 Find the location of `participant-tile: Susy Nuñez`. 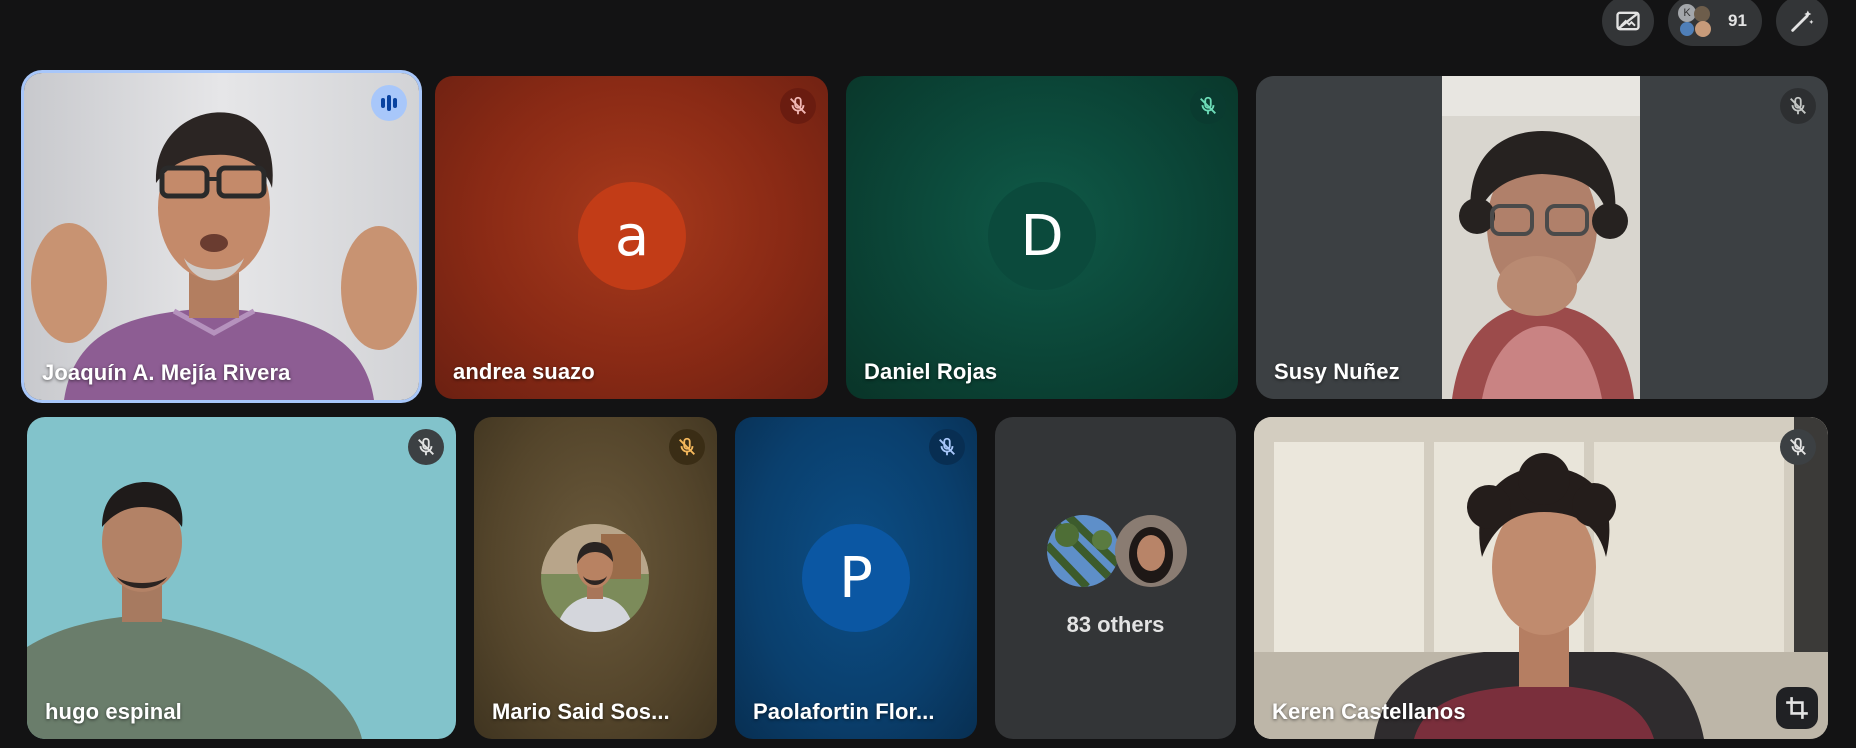

participant-tile: Susy Nuñez is located at coordinates (1542, 237).